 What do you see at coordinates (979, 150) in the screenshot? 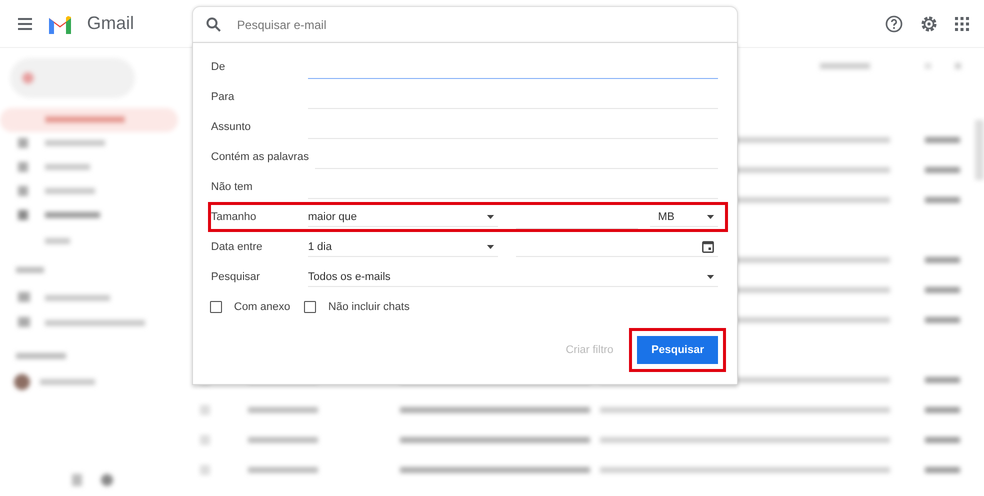
I see `scrollbar` at bounding box center [979, 150].